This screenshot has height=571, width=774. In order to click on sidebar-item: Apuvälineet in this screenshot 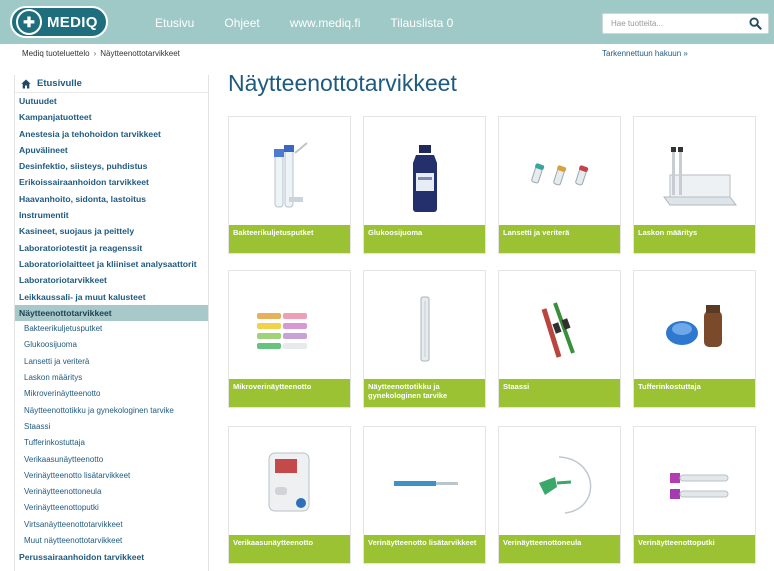, I will do `click(111, 150)`.